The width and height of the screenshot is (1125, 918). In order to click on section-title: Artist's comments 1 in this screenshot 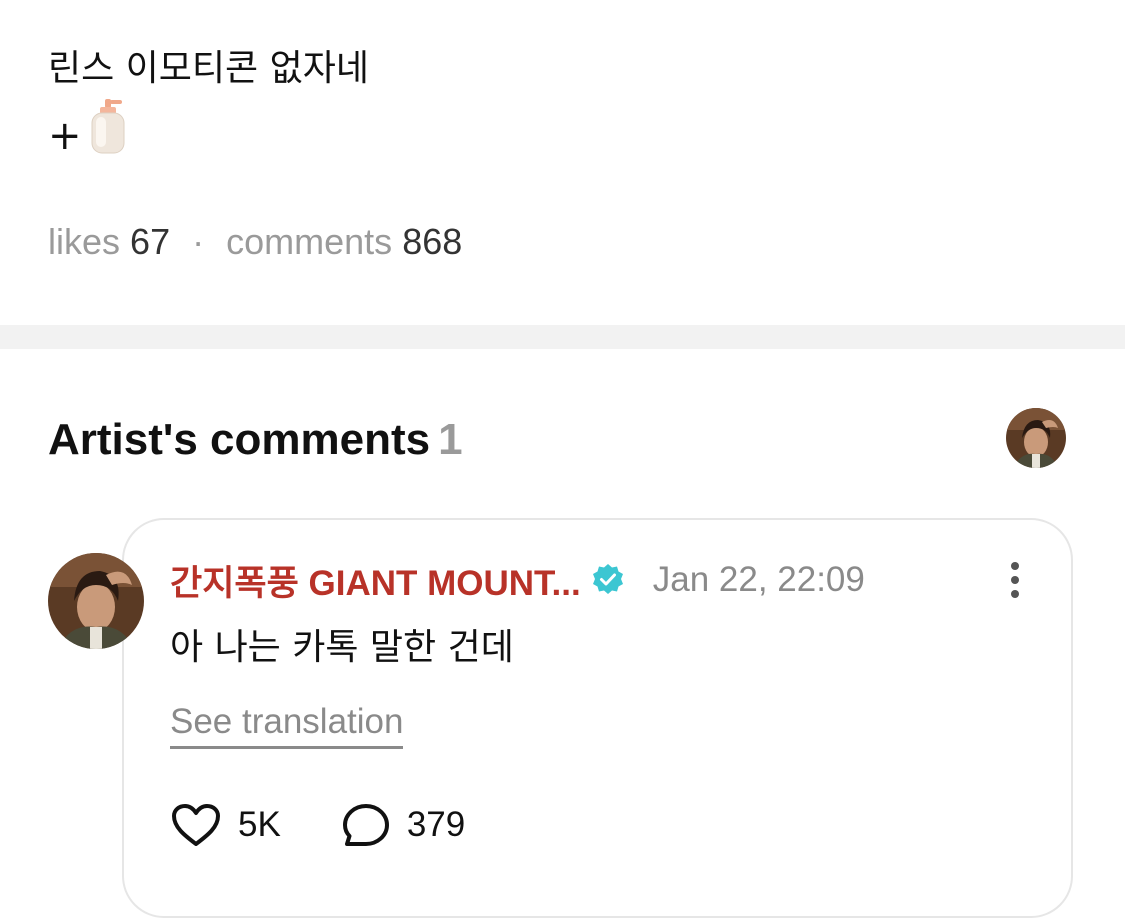, I will do `click(255, 440)`.